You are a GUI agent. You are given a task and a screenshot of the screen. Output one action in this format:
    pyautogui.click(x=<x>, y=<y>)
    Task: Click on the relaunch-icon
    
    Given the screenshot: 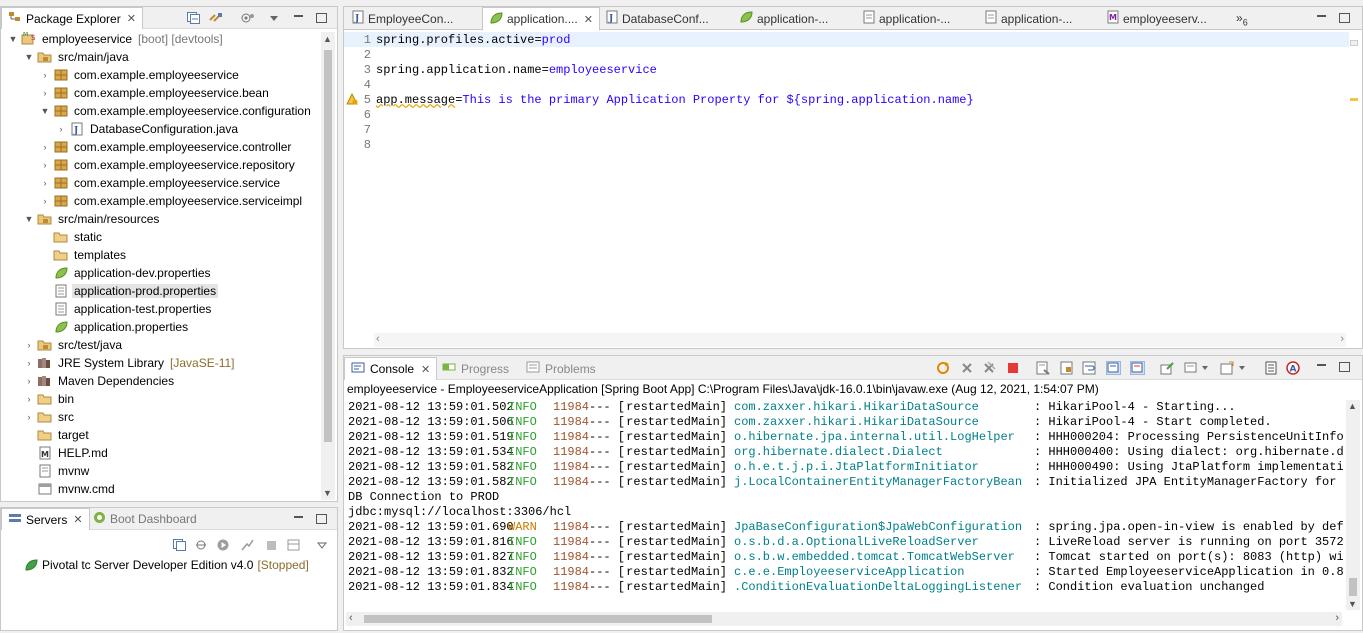 What is the action you would take?
    pyautogui.click(x=943, y=368)
    